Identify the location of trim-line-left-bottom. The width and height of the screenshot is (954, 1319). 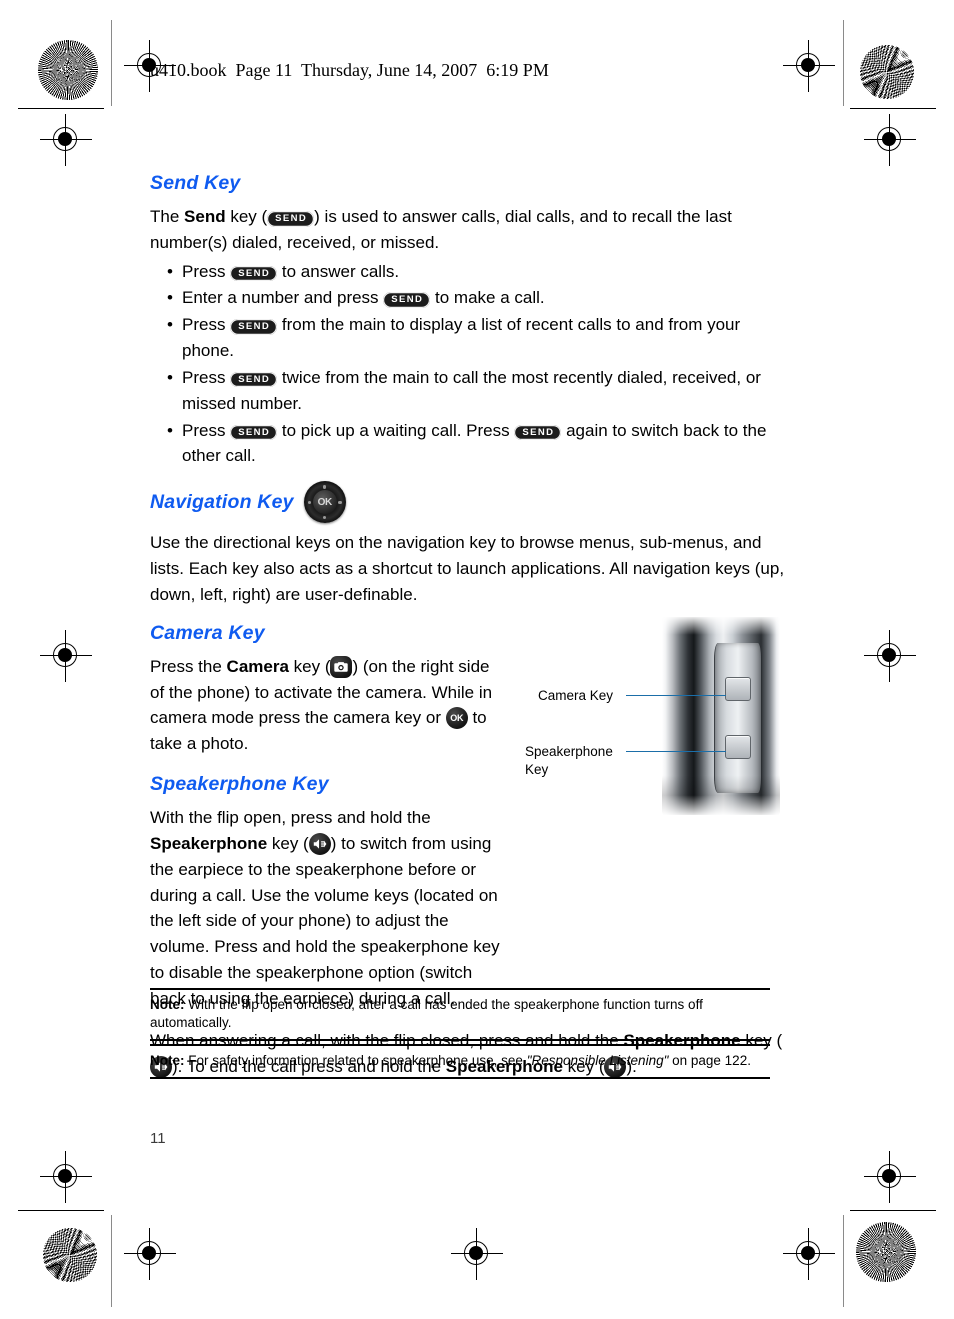
(111, 1261).